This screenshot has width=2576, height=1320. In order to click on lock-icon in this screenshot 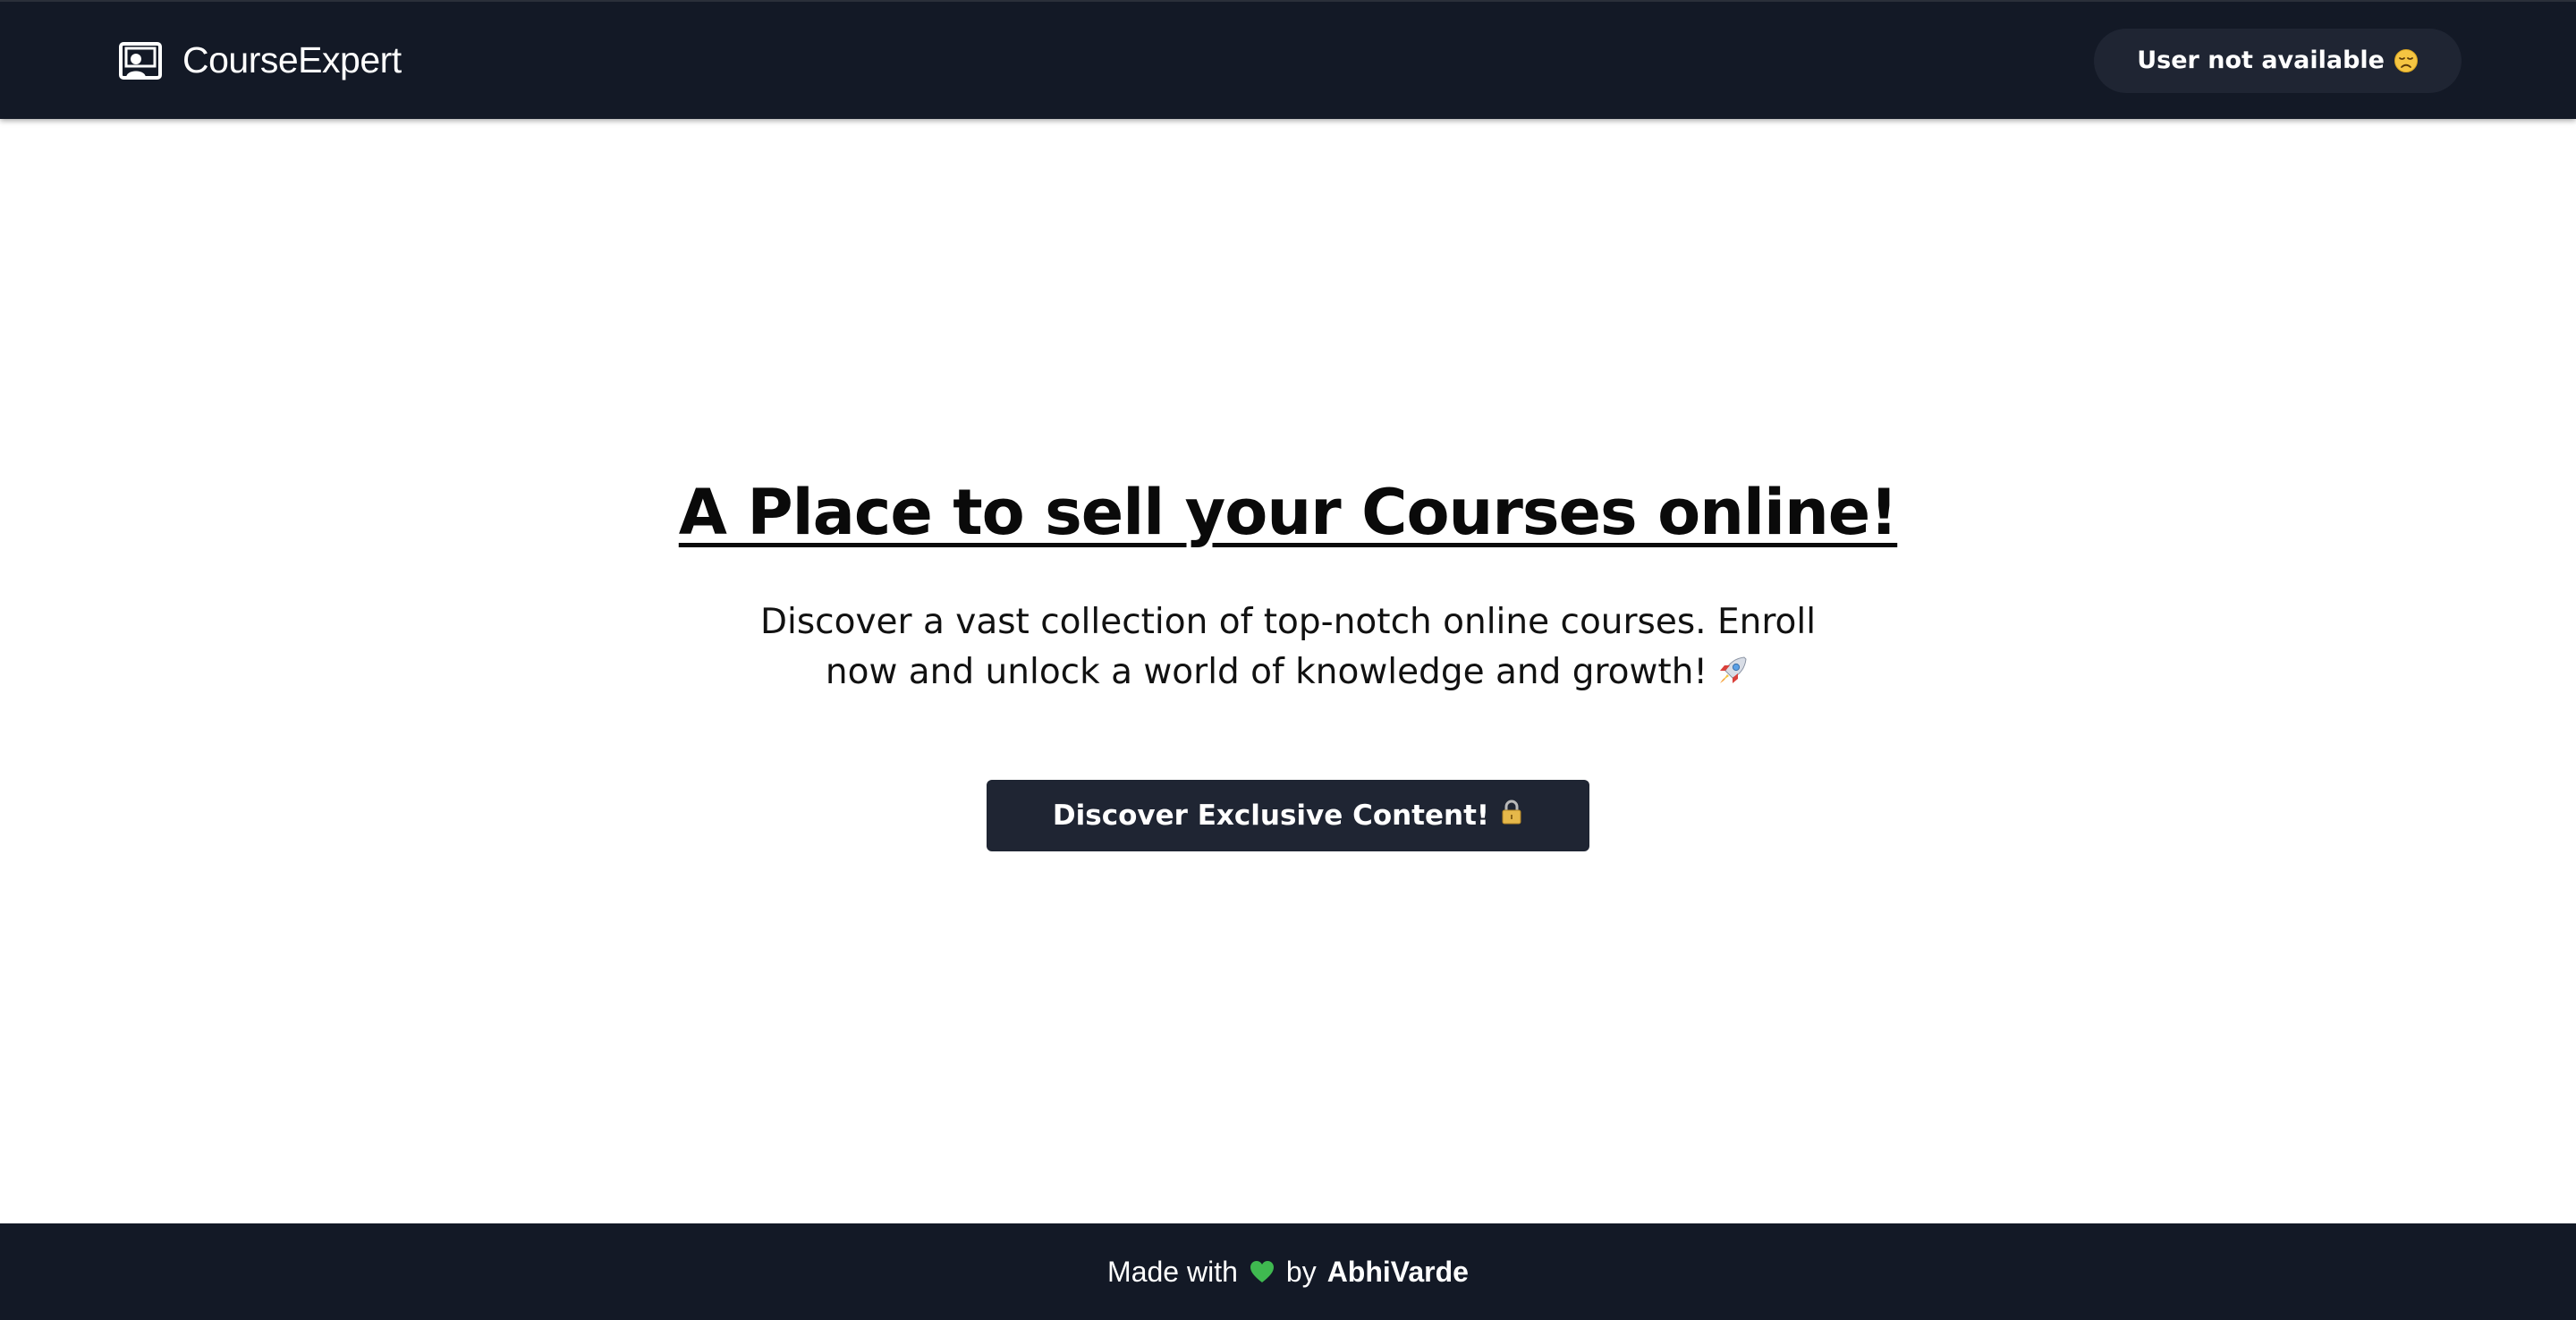, I will do `click(1511, 816)`.